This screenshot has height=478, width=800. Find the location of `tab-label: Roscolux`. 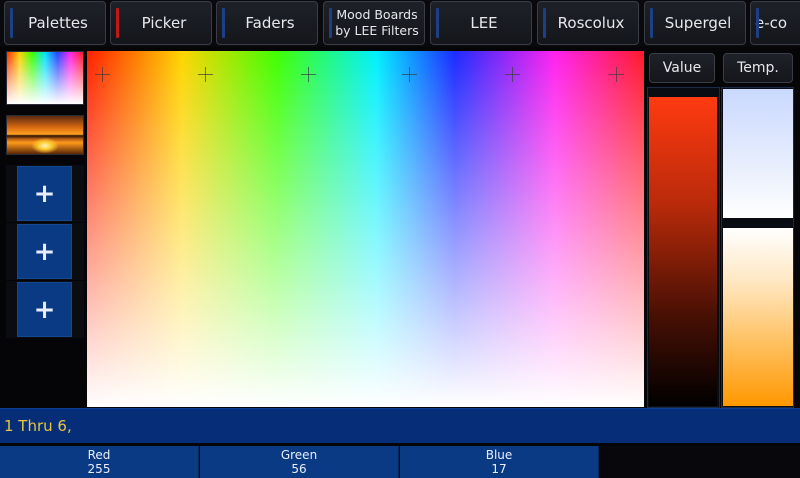

tab-label: Roscolux is located at coordinates (591, 22).